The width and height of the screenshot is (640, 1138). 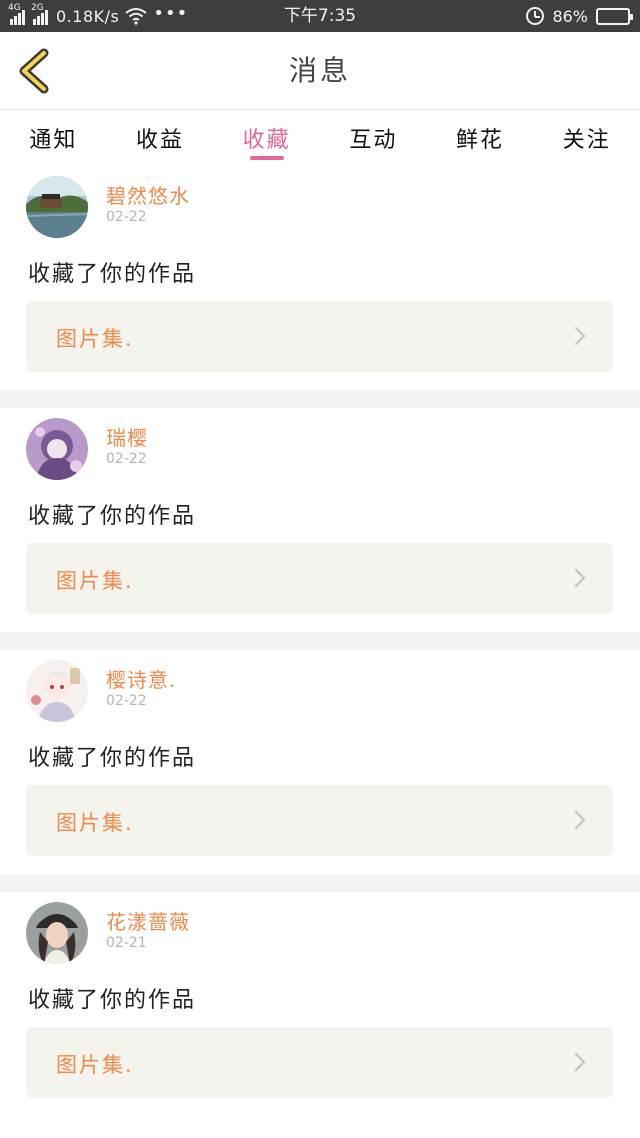 What do you see at coordinates (614, 16) in the screenshot?
I see `battery-icon` at bounding box center [614, 16].